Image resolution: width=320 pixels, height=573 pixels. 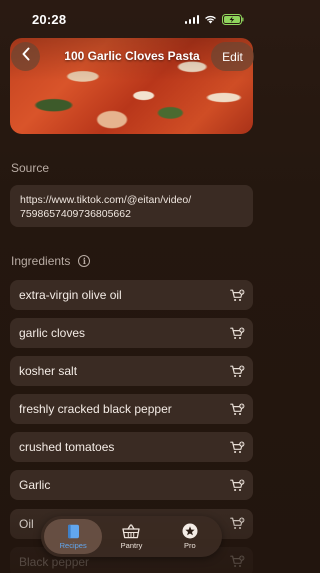 What do you see at coordinates (131, 333) in the screenshot?
I see `ingredient-row: garlic cloves` at bounding box center [131, 333].